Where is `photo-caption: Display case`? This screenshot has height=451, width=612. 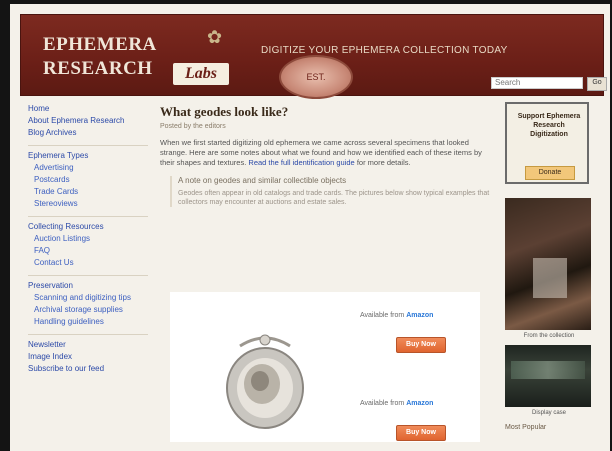 photo-caption: Display case is located at coordinates (548, 413).